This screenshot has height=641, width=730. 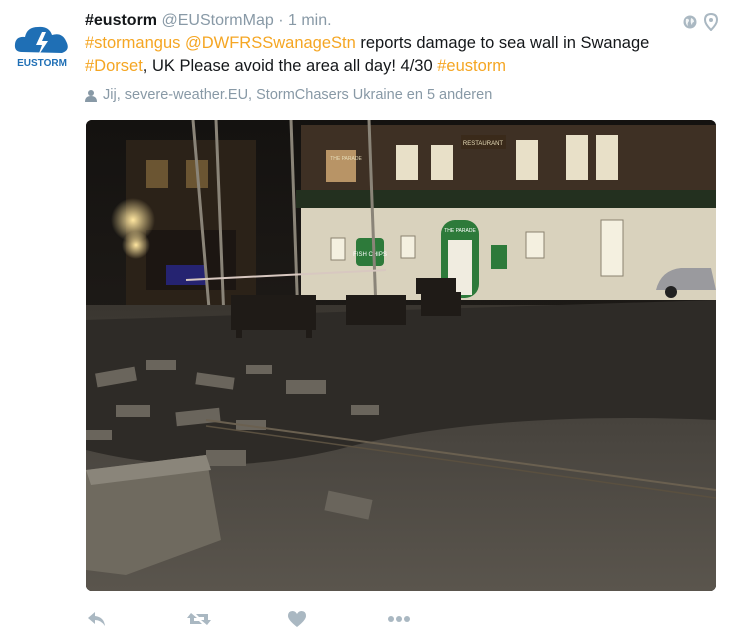 I want to click on more-button, so click(x=436, y=619).